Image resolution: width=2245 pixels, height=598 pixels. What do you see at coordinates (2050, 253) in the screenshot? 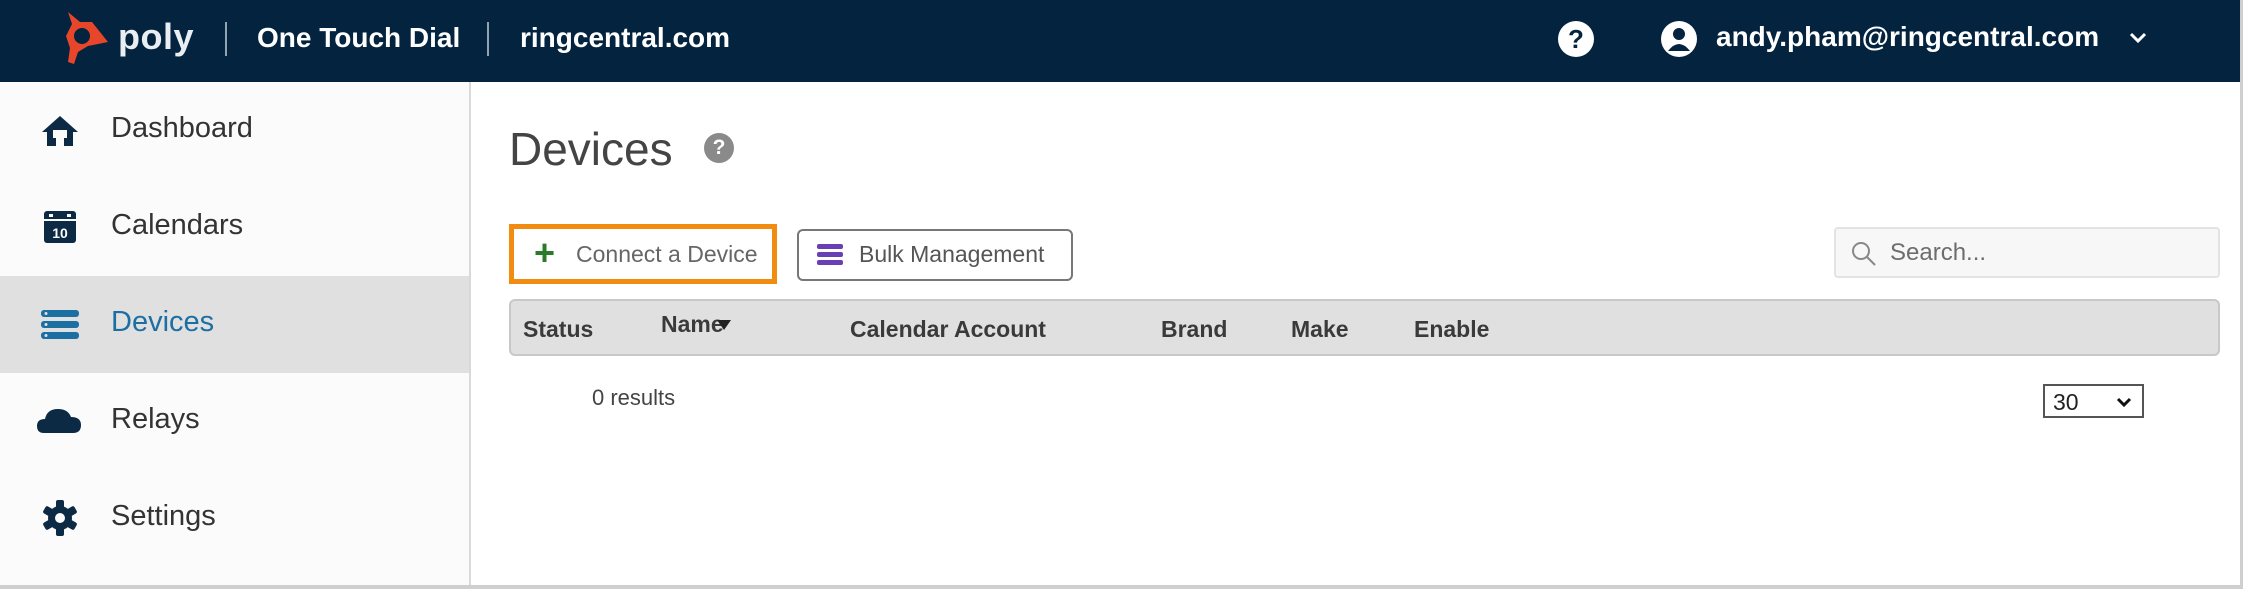
I see `search-input` at bounding box center [2050, 253].